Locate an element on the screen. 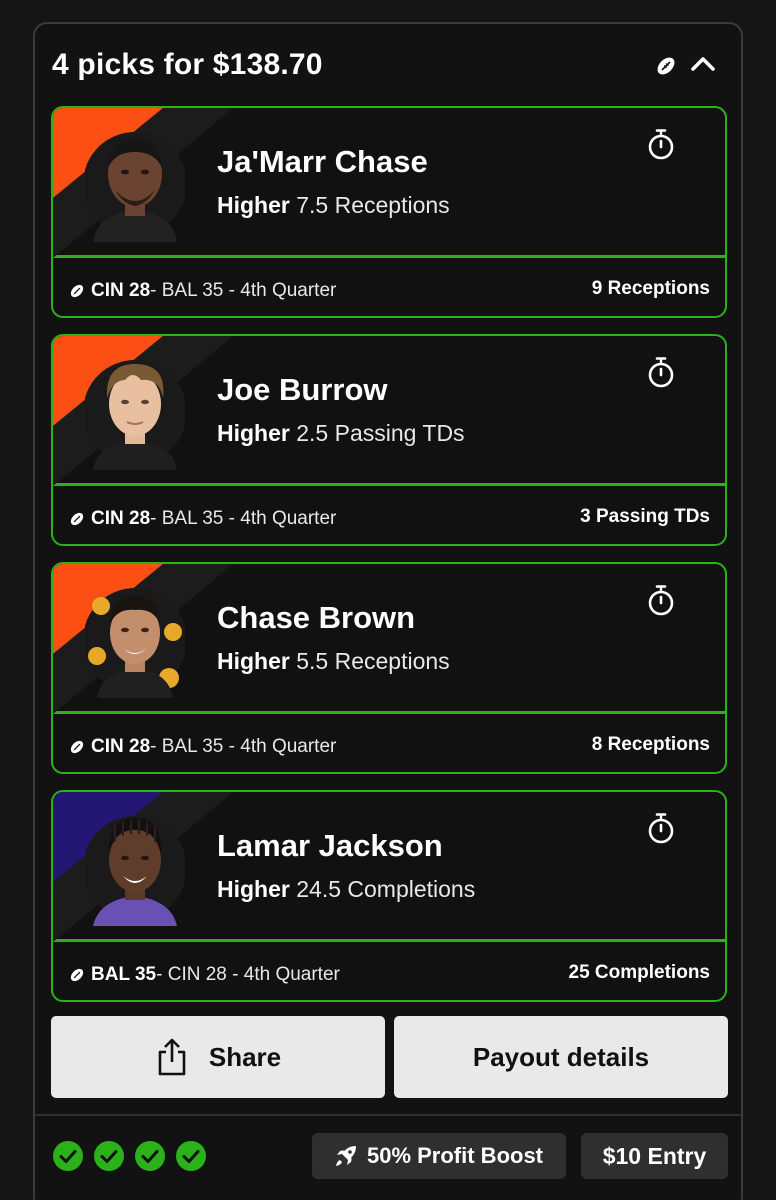  footer-divider is located at coordinates (388, 1115).